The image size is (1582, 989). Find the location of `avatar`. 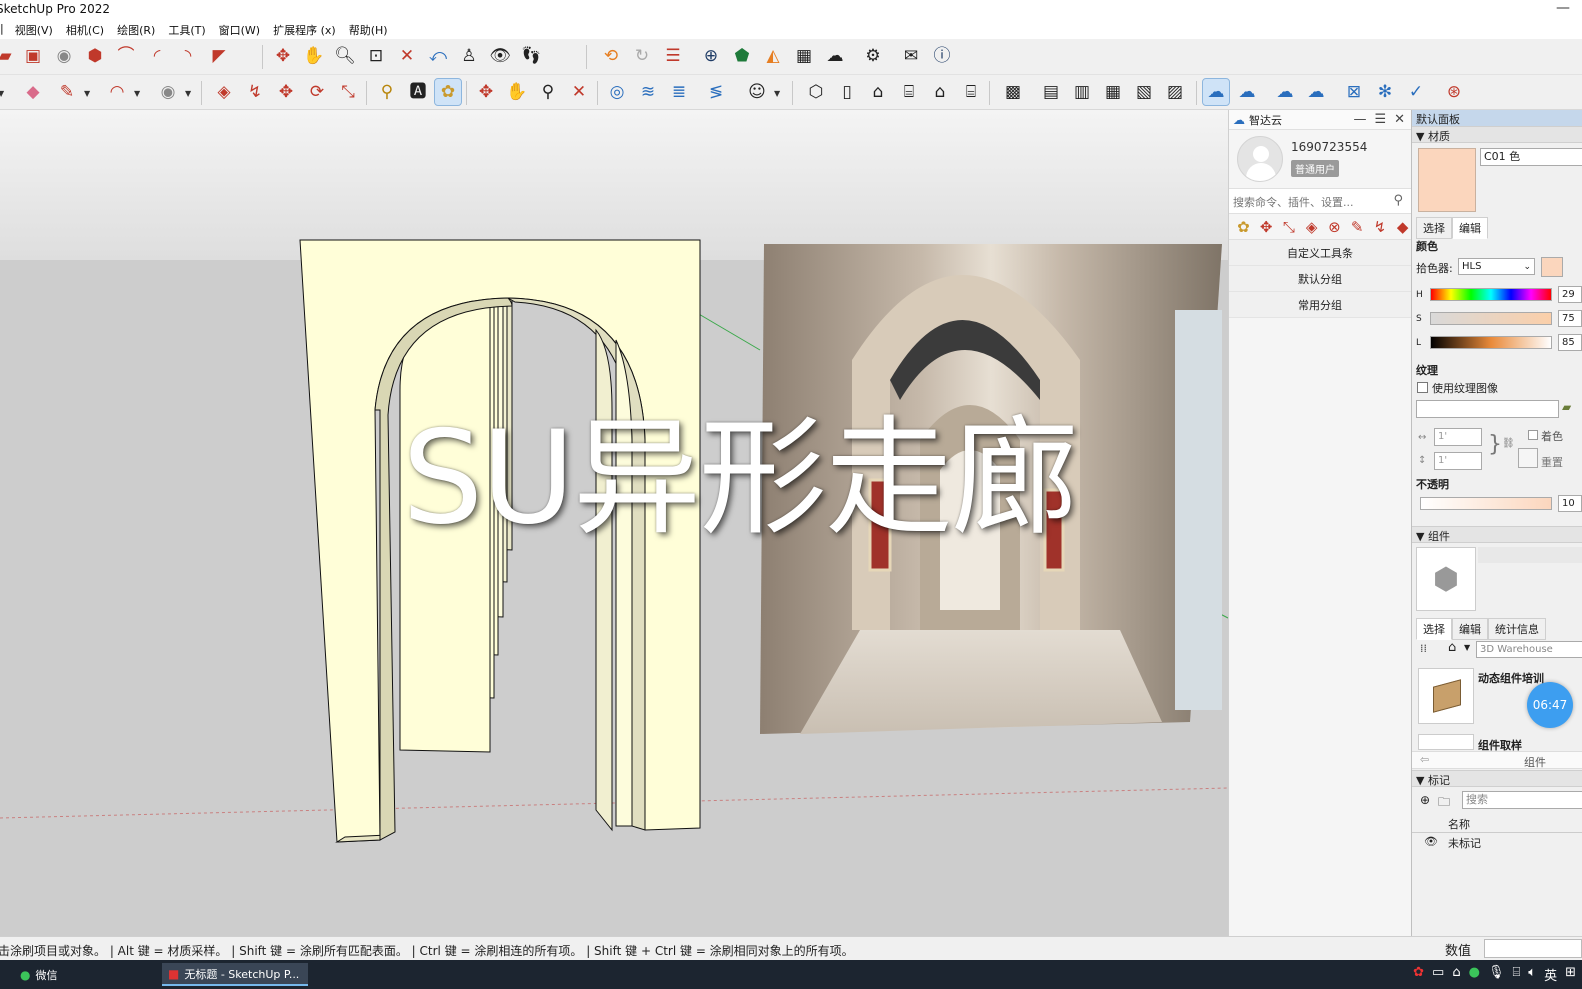

avatar is located at coordinates (1260, 159).